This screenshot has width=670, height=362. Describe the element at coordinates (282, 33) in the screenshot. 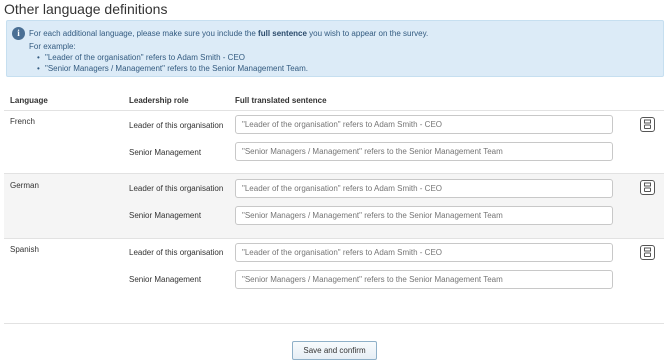

I see `info-instruction-bold: full sentence` at that location.